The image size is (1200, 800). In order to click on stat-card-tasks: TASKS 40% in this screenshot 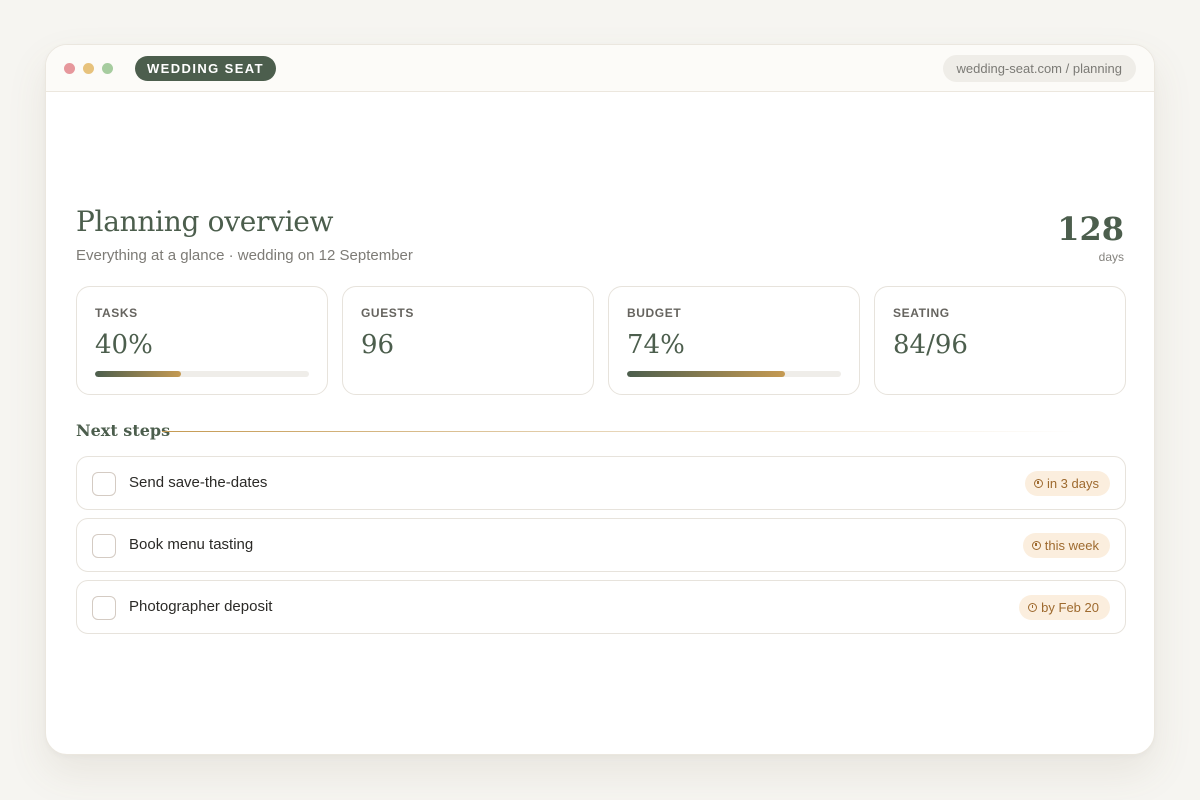, I will do `click(202, 340)`.